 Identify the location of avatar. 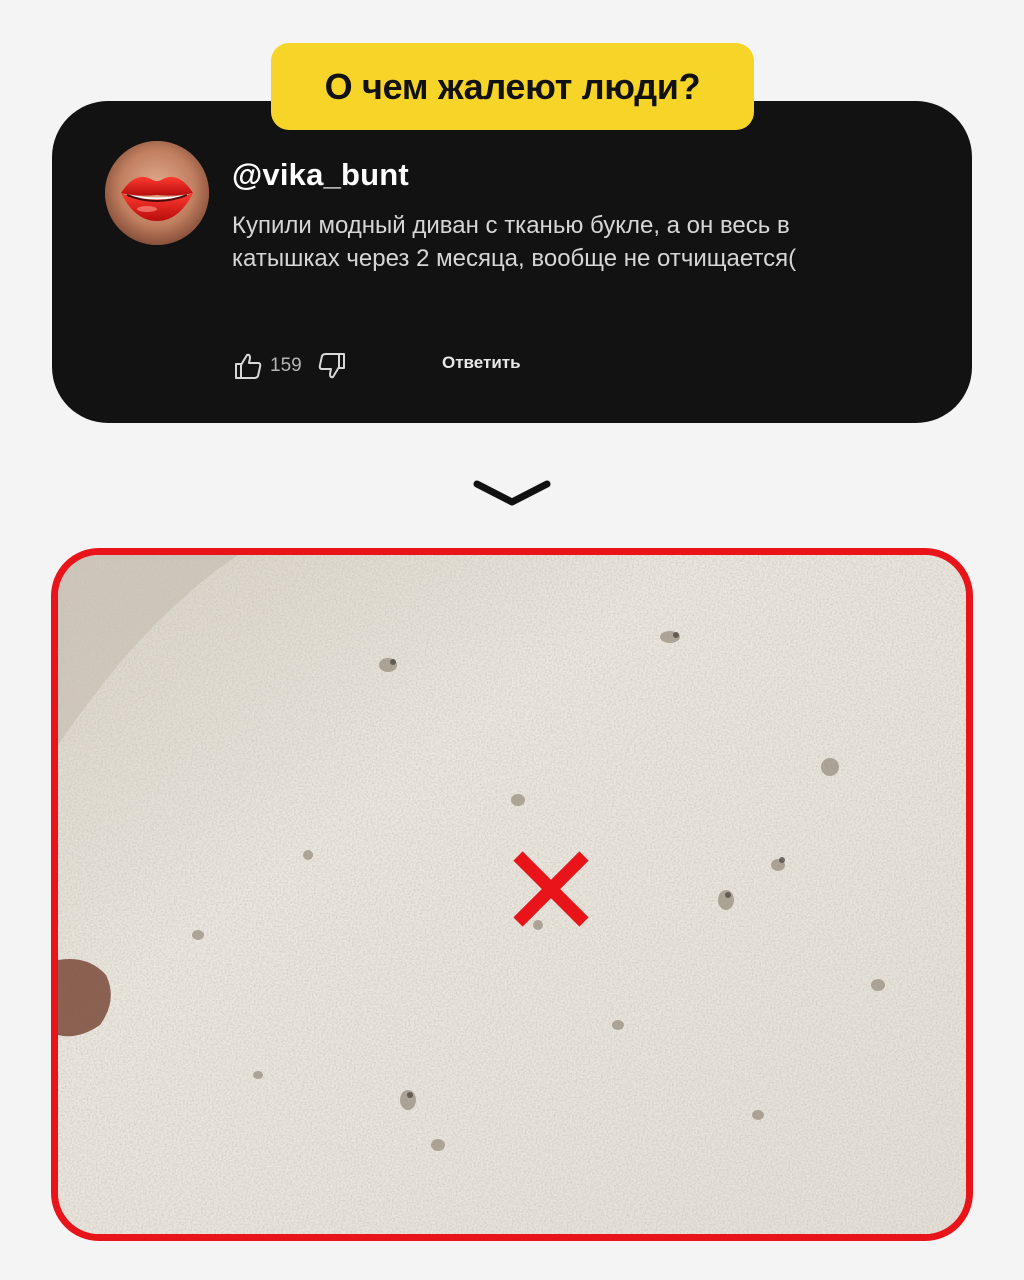
(157, 193).